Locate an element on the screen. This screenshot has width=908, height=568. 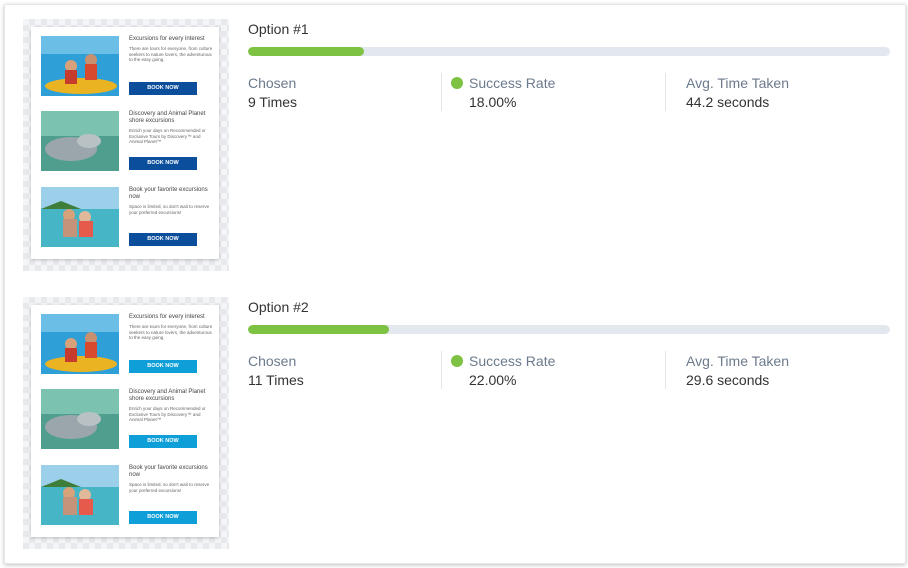
option-title: Option #2 is located at coordinates (278, 307).